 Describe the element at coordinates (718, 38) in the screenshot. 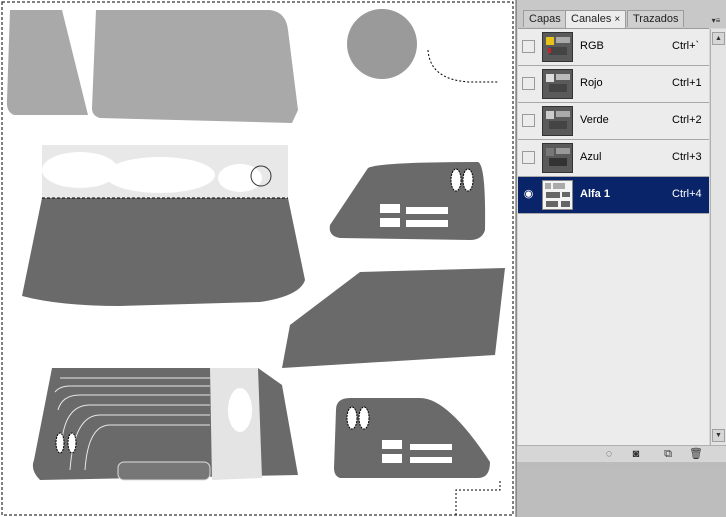

I see `scroll-up-icon: ▲` at that location.